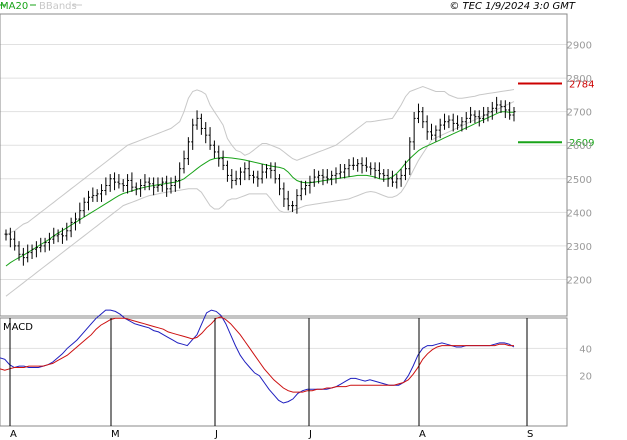 This screenshot has width=627, height=440. What do you see at coordinates (283, 362) in the screenshot?
I see `macd-grid` at bounding box center [283, 362].